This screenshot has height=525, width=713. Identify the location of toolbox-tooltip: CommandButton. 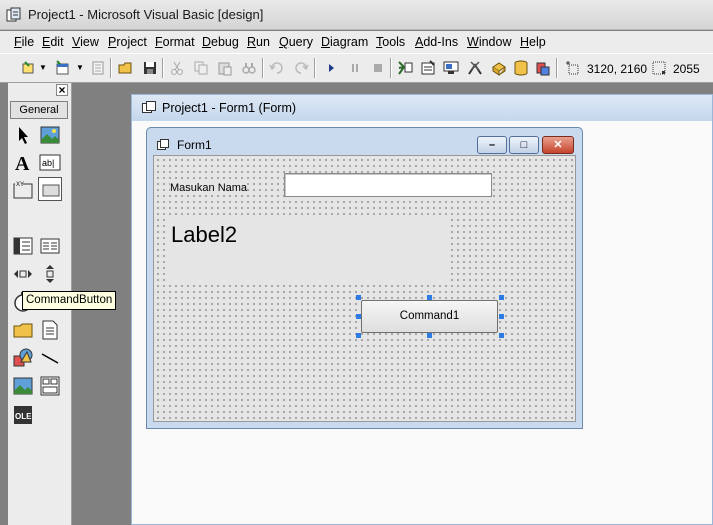
(69, 300).